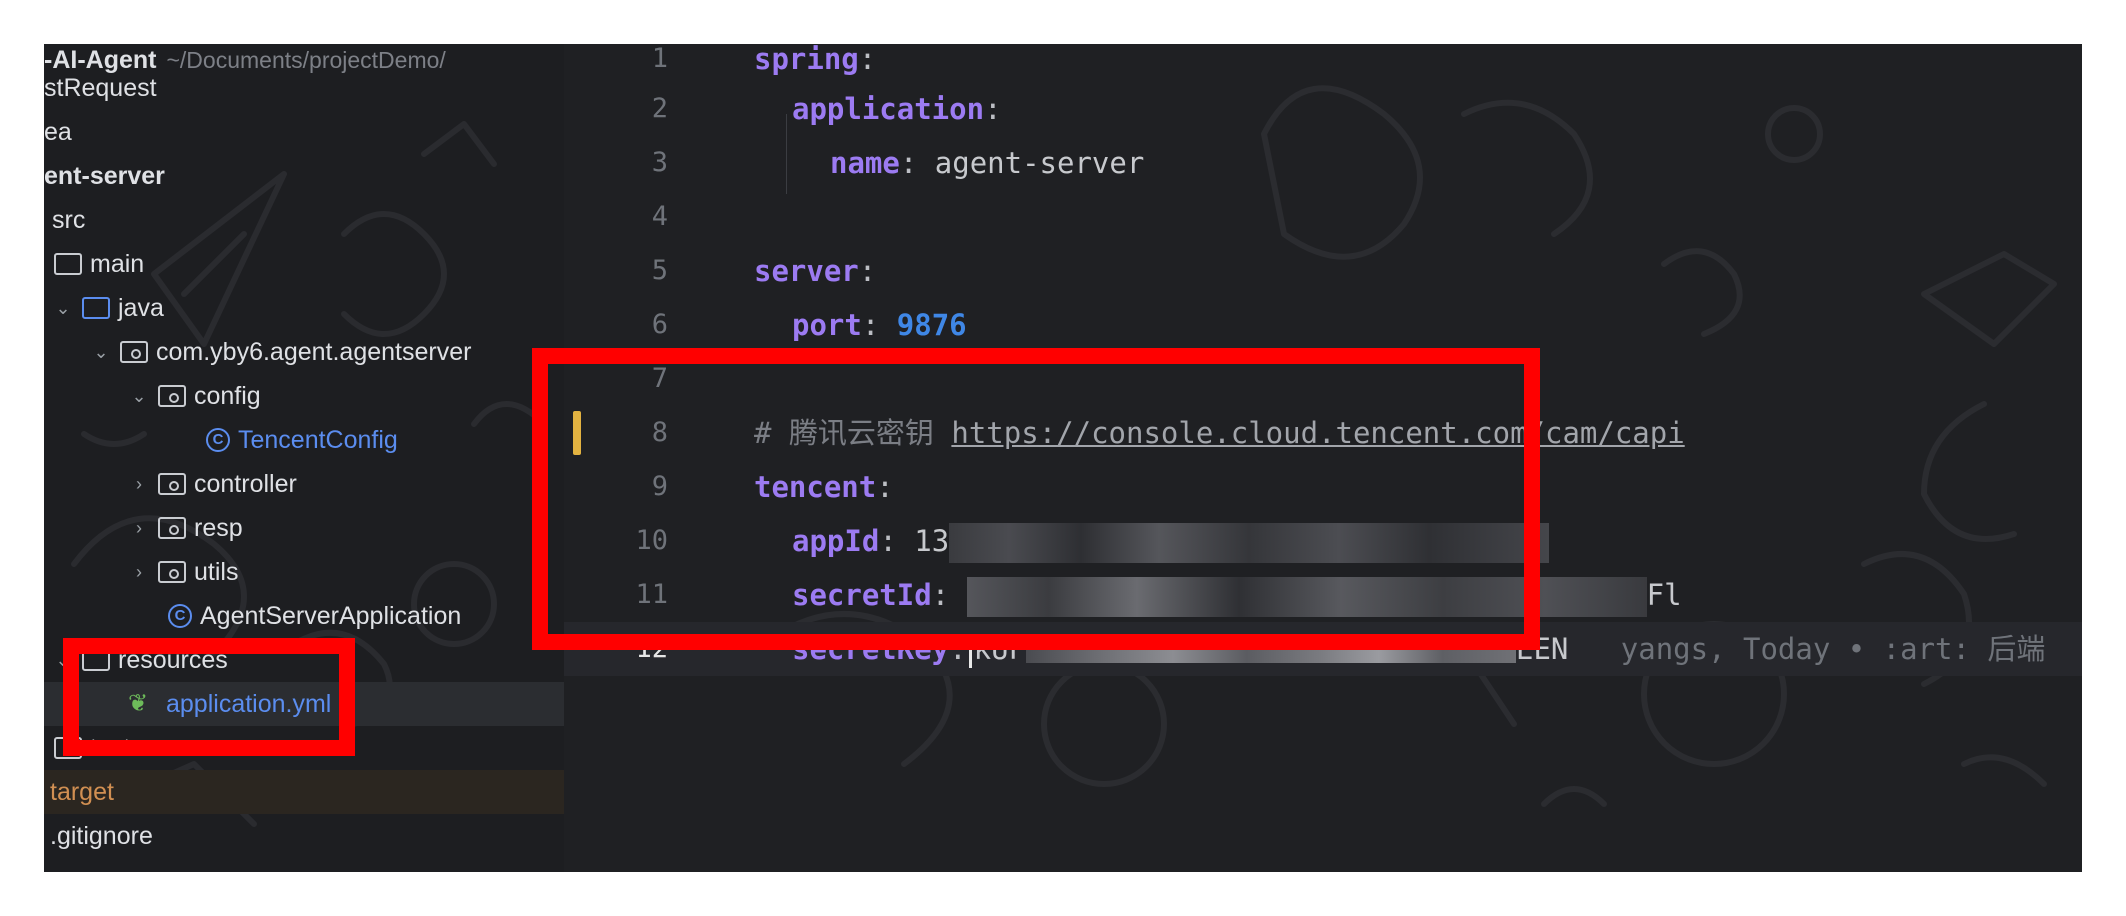  What do you see at coordinates (815, 271) in the screenshot?
I see `code-line-5: server:` at bounding box center [815, 271].